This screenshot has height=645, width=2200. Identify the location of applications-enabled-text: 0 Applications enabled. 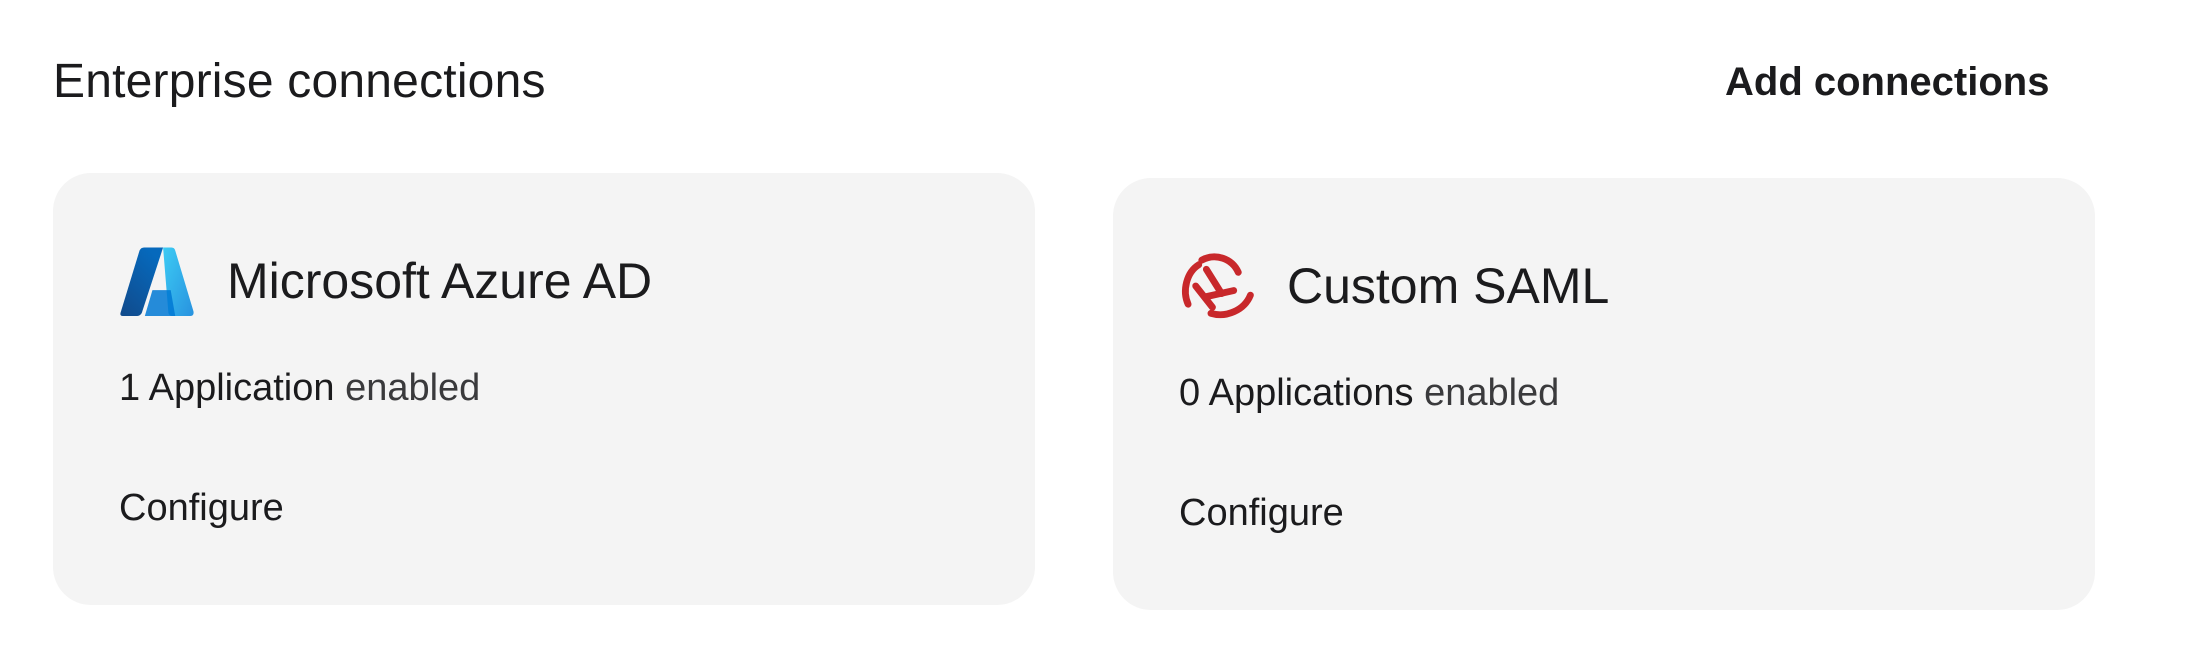
(1369, 393).